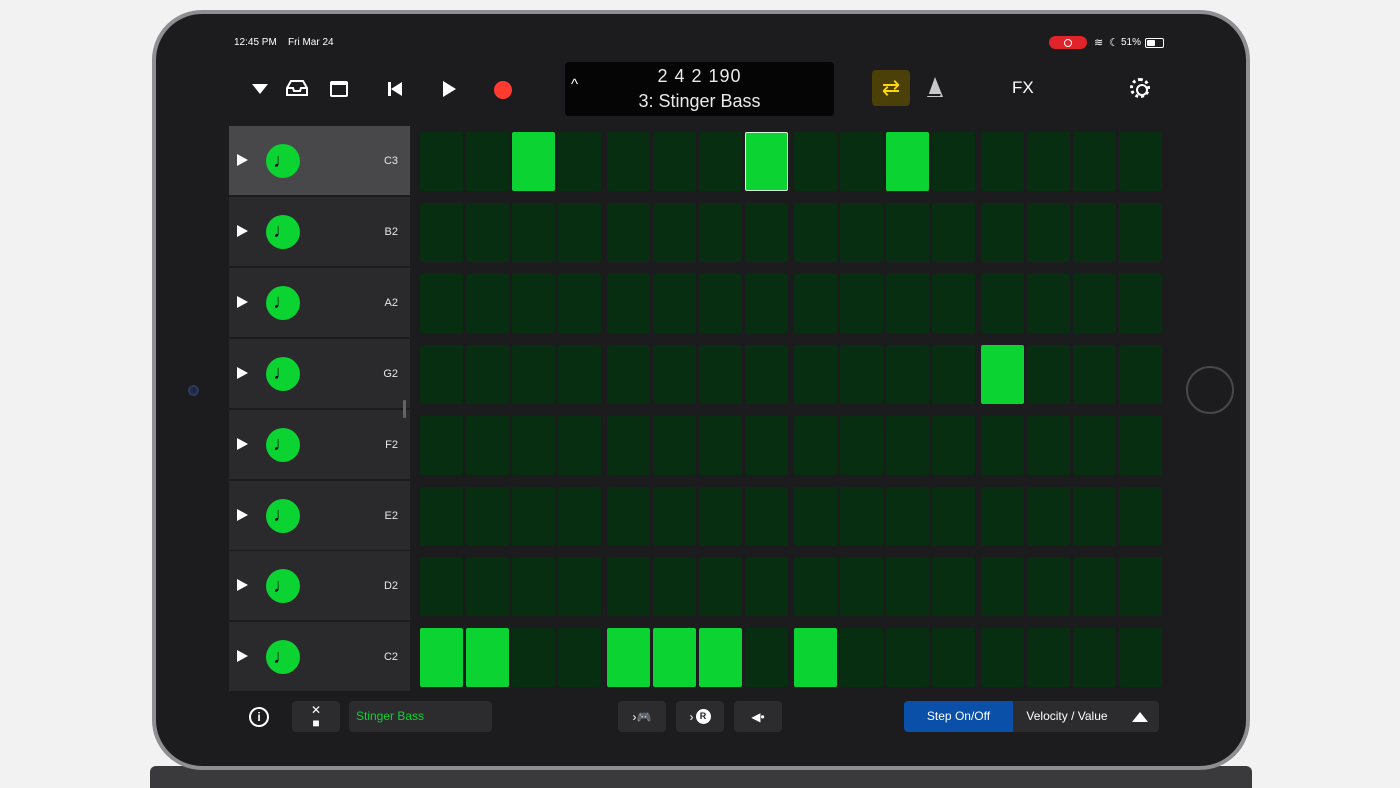 This screenshot has width=1400, height=788. What do you see at coordinates (1068, 42) in the screenshot?
I see `screen-recording-indicator` at bounding box center [1068, 42].